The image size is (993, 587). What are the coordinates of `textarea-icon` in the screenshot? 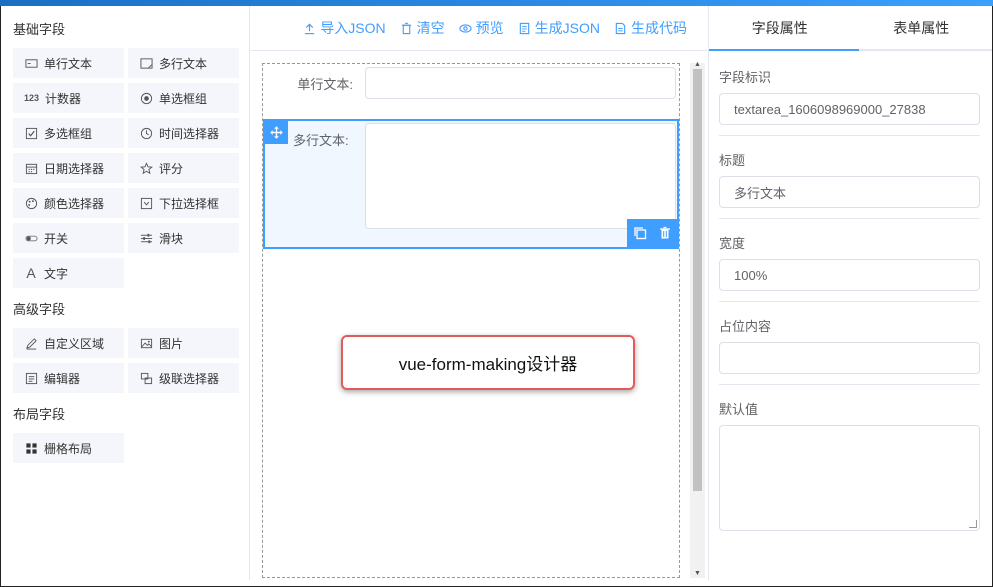 It's located at (146, 63).